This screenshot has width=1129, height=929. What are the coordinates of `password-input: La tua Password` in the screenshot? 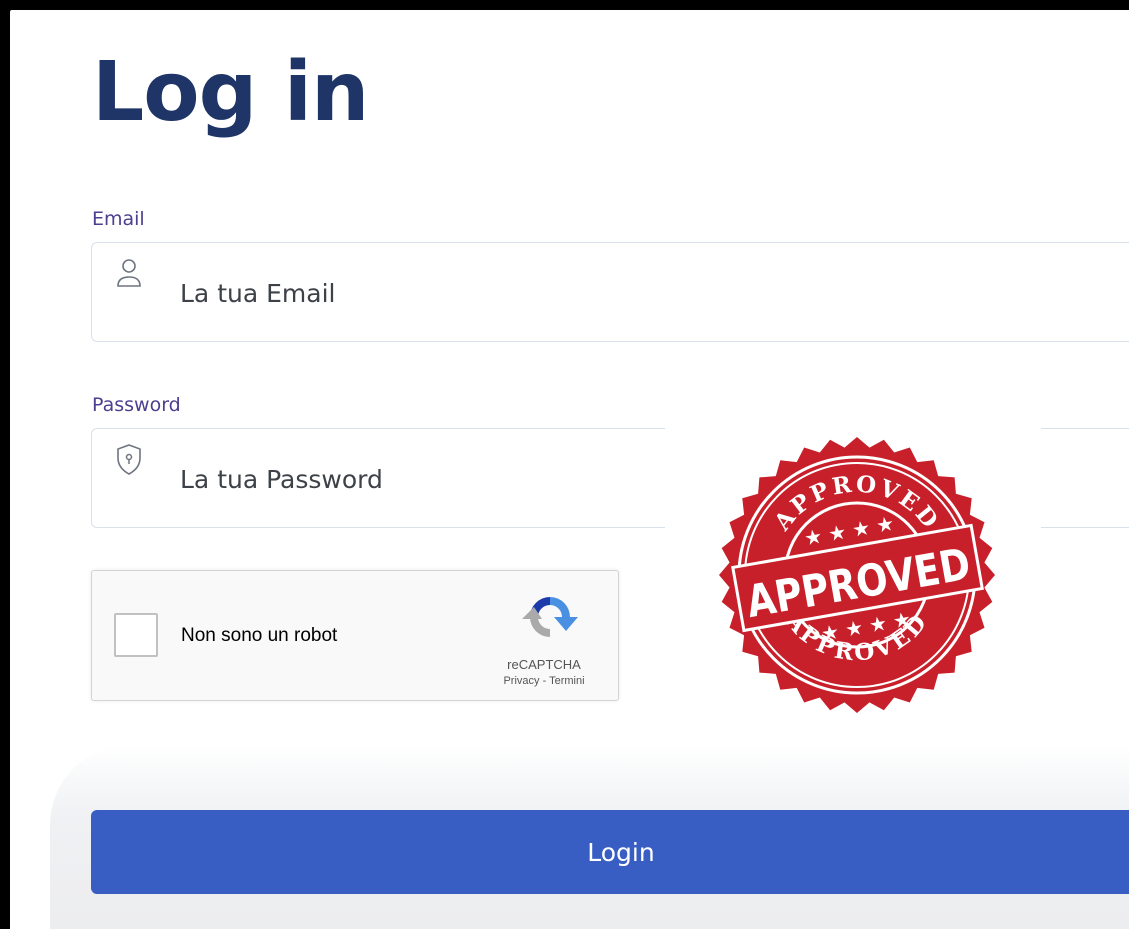 It's located at (281, 479).